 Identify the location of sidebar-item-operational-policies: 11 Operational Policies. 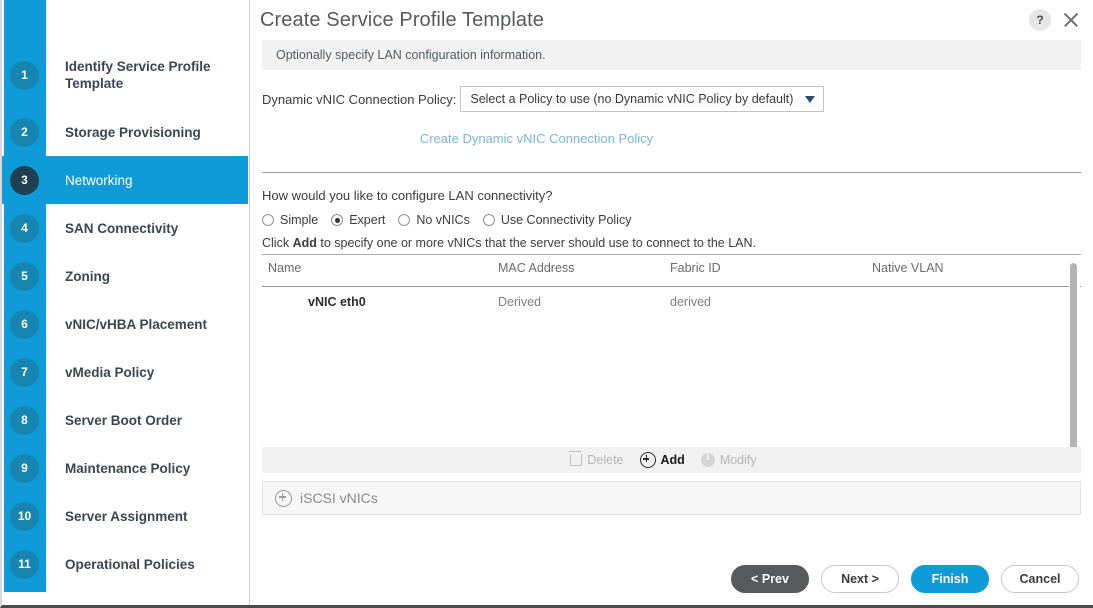
(125, 564).